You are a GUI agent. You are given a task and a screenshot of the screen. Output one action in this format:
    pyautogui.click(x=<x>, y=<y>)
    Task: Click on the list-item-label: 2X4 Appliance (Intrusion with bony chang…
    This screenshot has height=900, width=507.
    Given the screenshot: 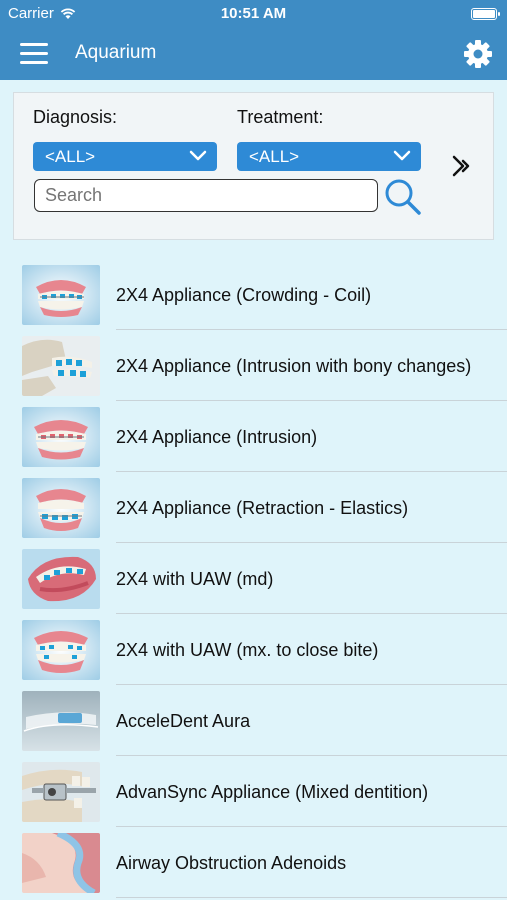 What is the action you would take?
    pyautogui.click(x=294, y=365)
    